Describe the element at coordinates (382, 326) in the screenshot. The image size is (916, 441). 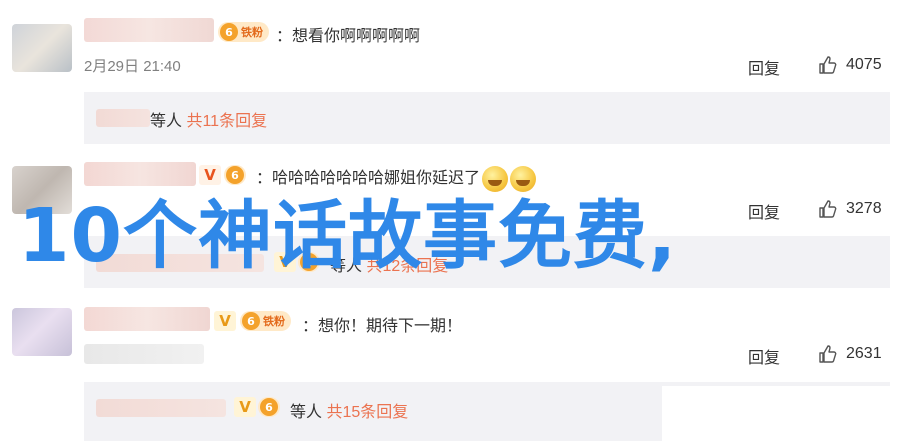
I see `comment-text: ：想你！期待下一期！` at that location.